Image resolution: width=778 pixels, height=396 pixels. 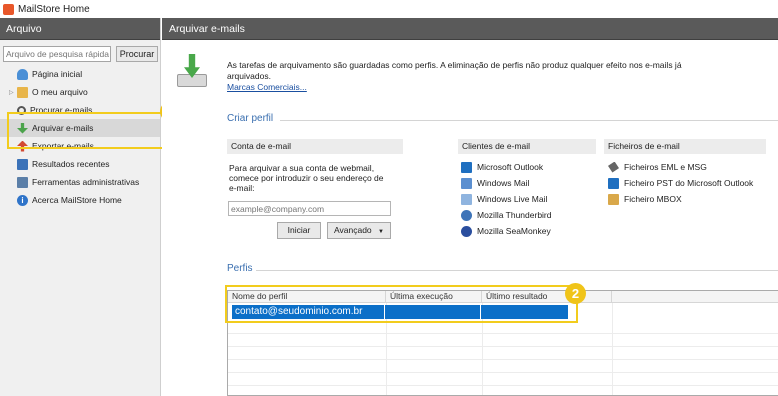 I want to click on page-title: Arquivar e-mails, so click(x=470, y=29).